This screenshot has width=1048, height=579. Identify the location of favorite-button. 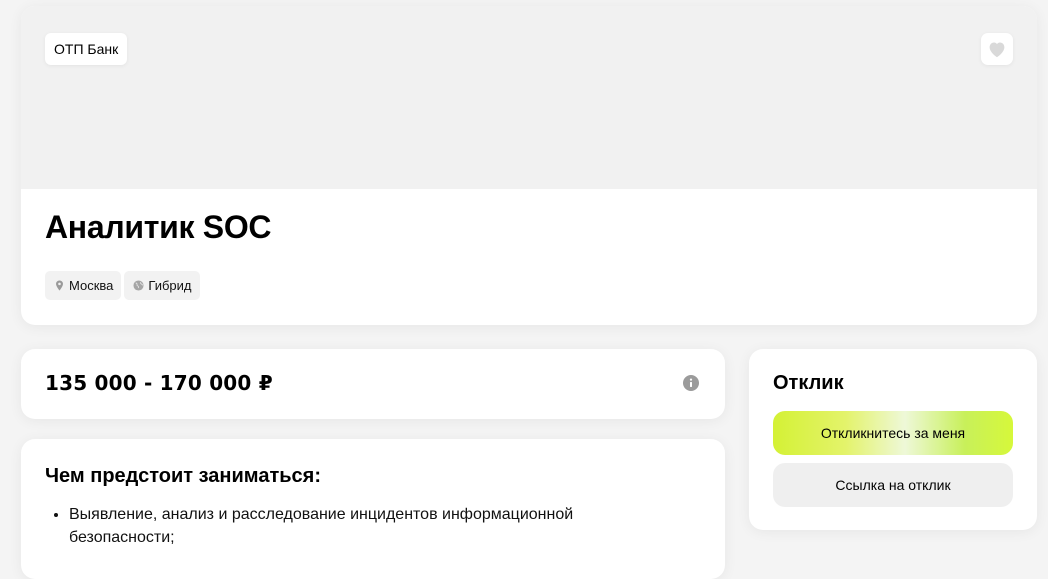
(997, 49).